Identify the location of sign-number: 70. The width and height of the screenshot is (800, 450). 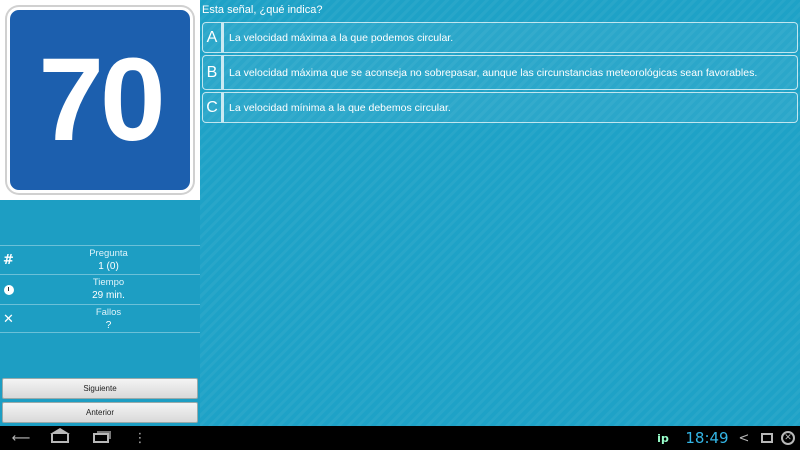
(101, 100).